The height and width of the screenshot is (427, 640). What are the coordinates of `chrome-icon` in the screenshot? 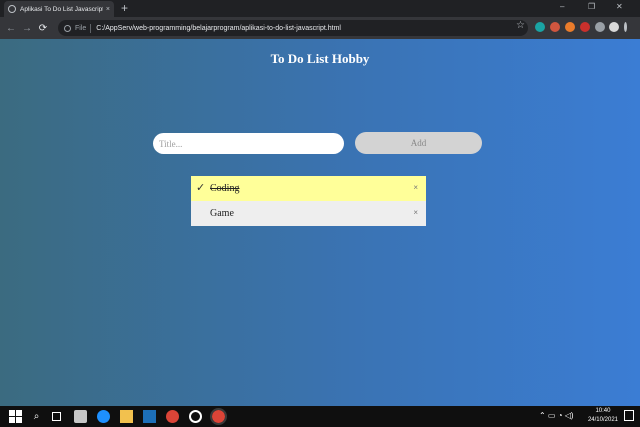 It's located at (172, 416).